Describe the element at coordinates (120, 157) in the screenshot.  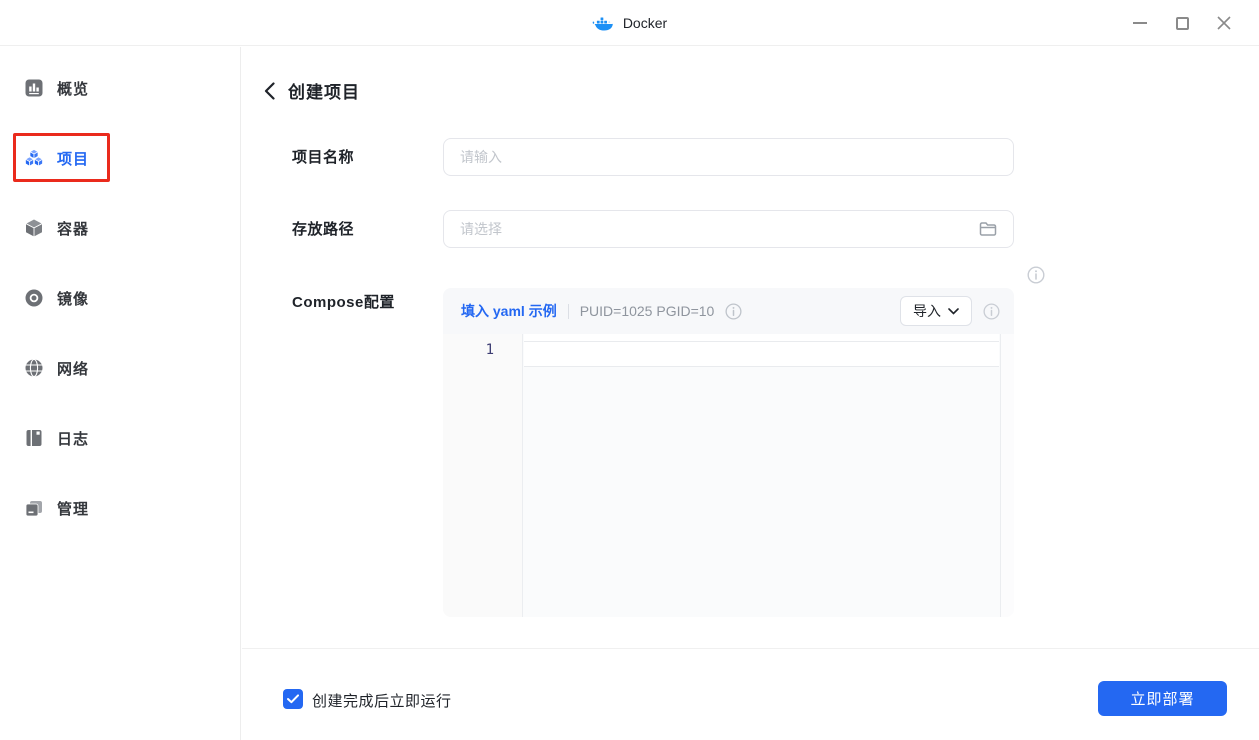
I see `sidebar-item-projects: 项目` at that location.